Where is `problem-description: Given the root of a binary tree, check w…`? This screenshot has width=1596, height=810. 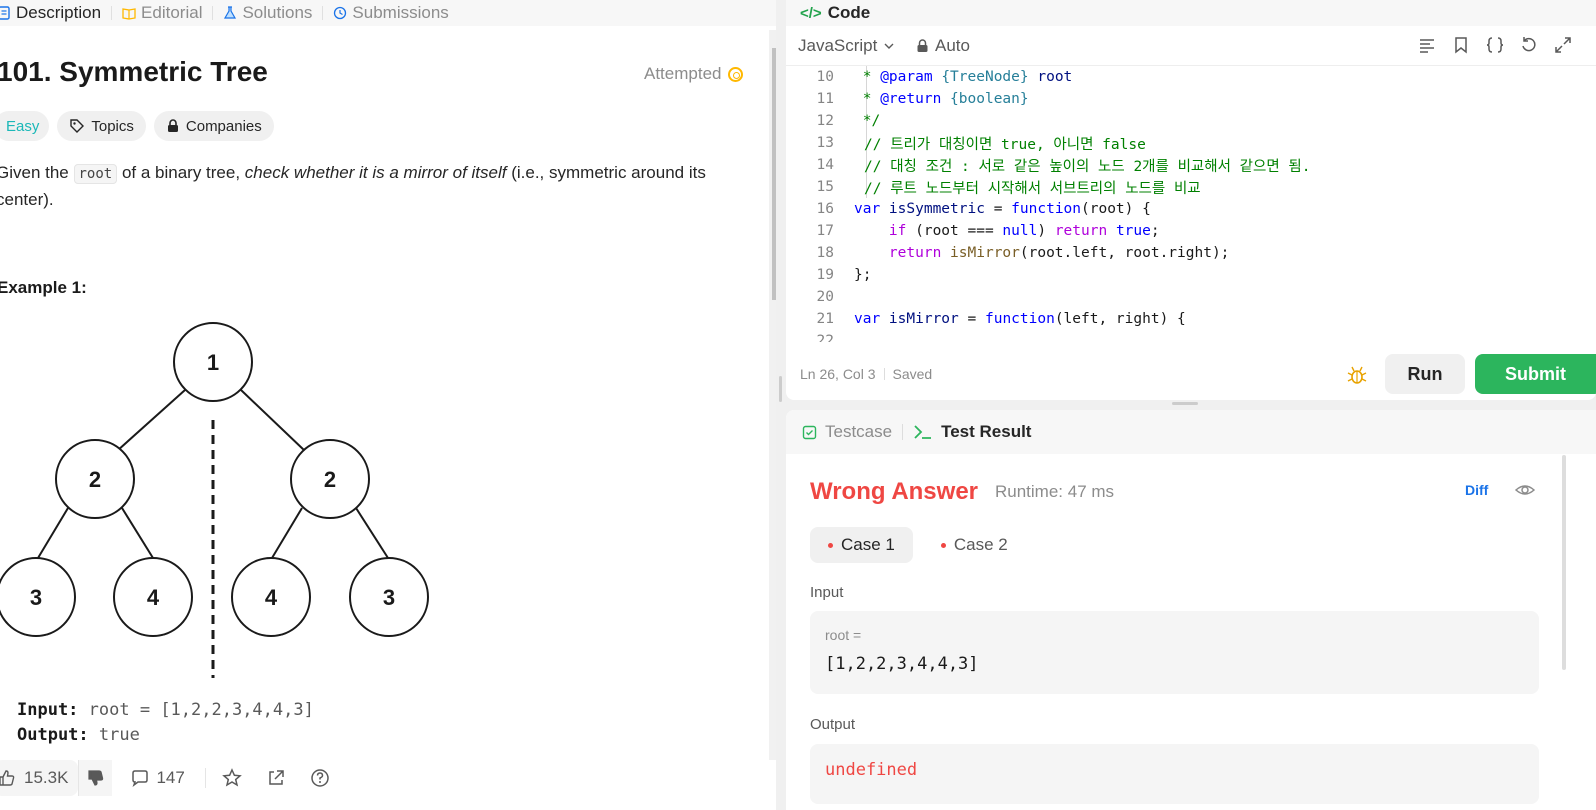 problem-description: Given the root of a binary tree, check w… is located at coordinates (368, 186).